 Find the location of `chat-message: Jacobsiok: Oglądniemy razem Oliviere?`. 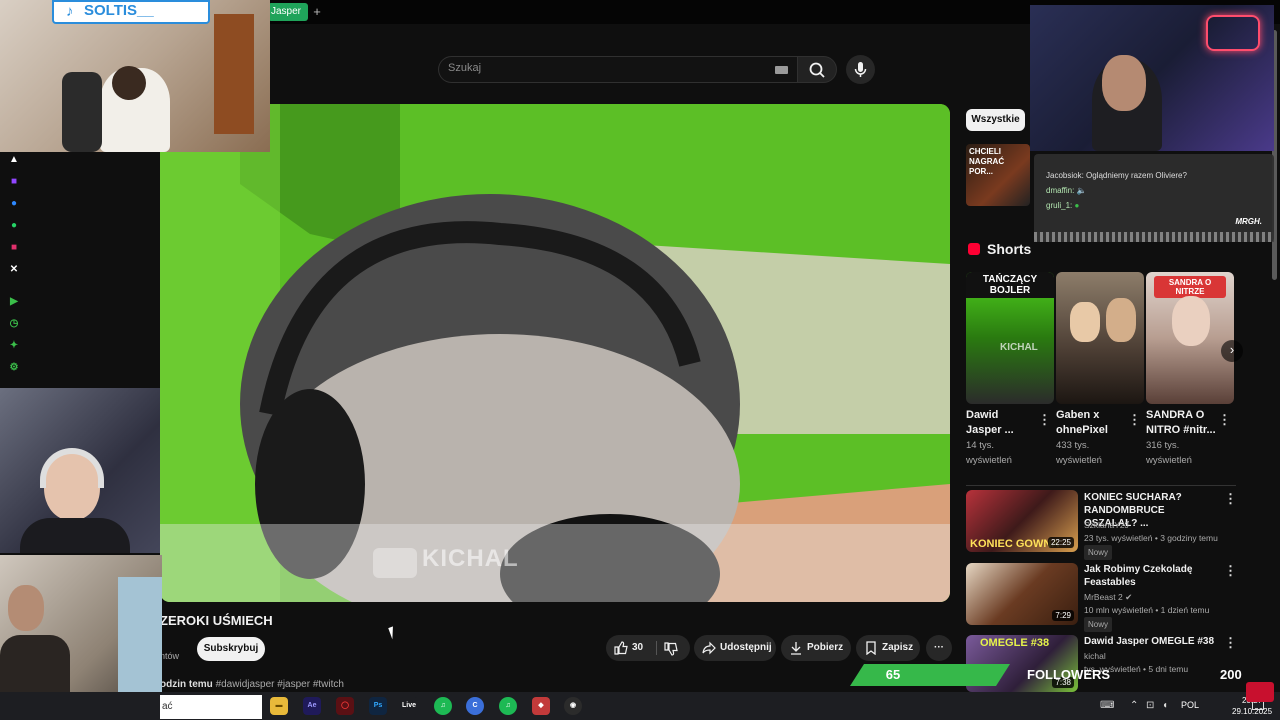

chat-message: Jacobsiok: Oglądniemy razem Oliviere? is located at coordinates (1116, 176).